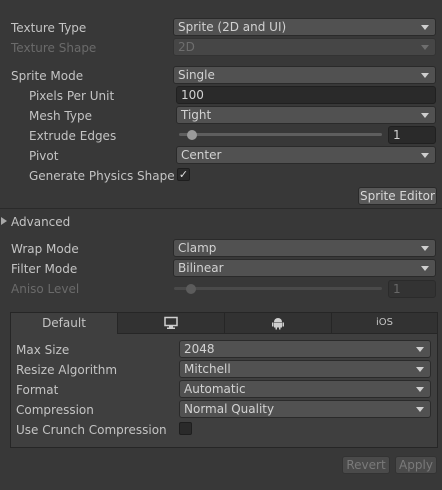  What do you see at coordinates (384, 323) in the screenshot?
I see `tab-ios: iOS` at bounding box center [384, 323].